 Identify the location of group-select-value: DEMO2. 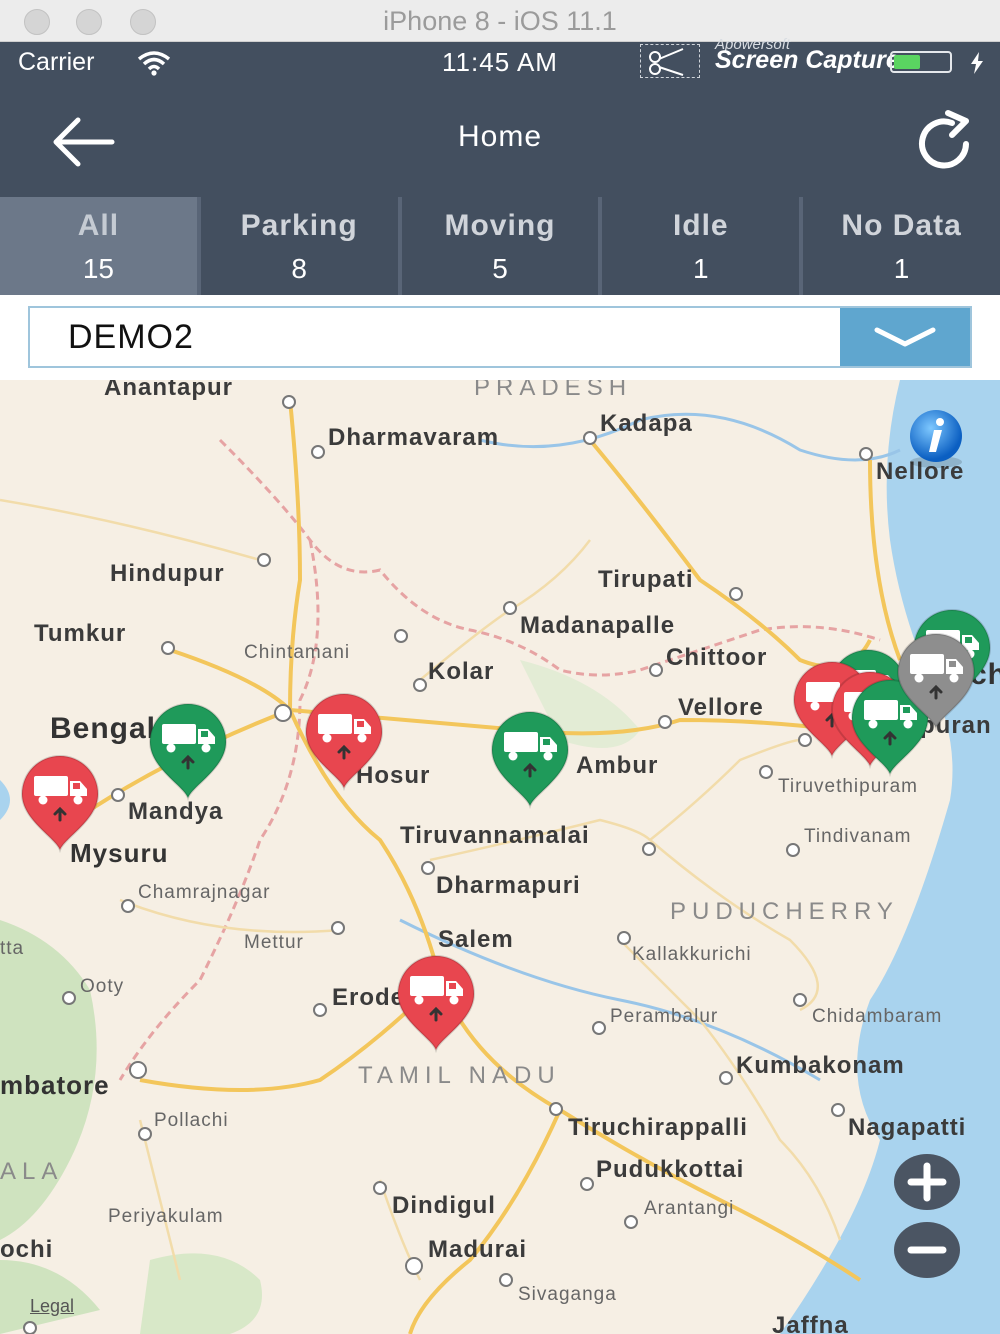
(131, 337).